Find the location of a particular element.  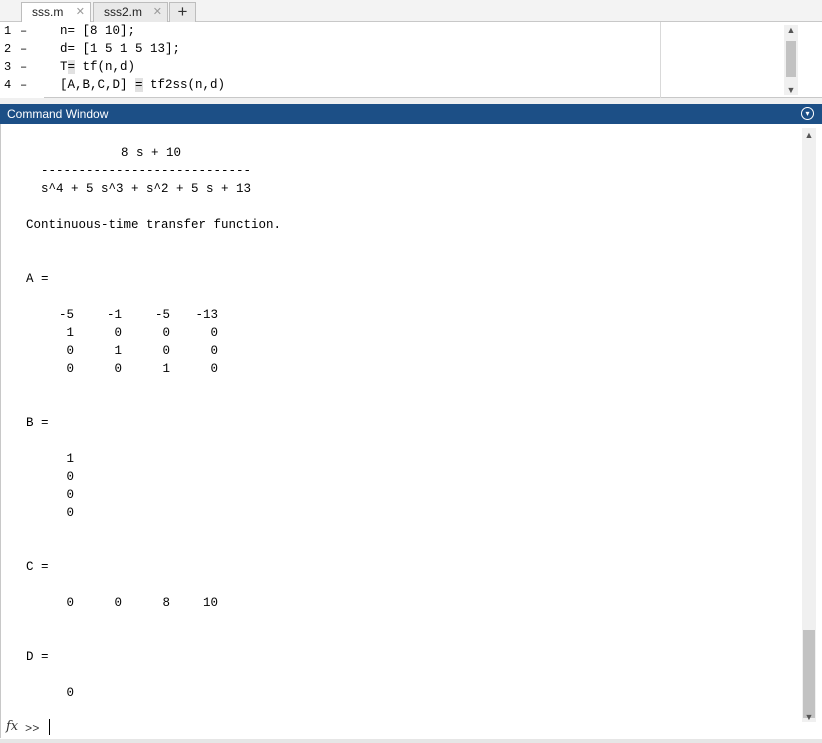

code-text: T= tf(n,d) is located at coordinates (98, 67).